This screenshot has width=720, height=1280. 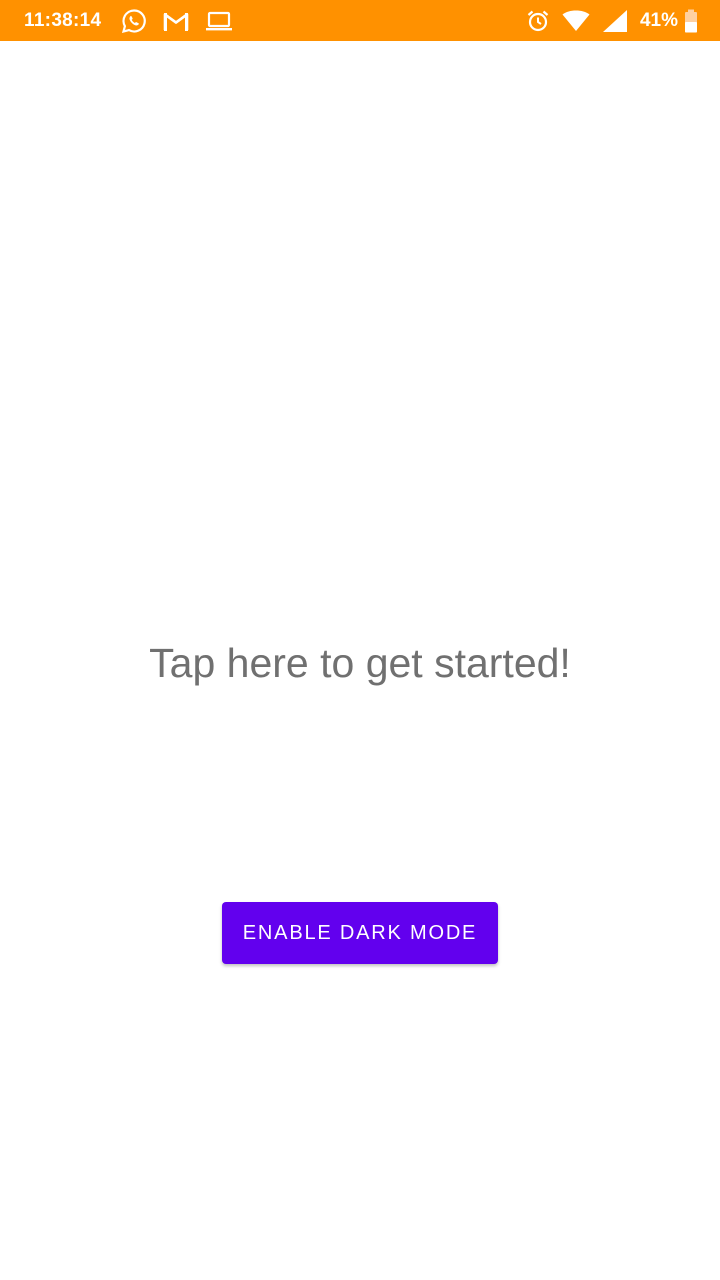 What do you see at coordinates (538, 21) in the screenshot?
I see `alarm-icon` at bounding box center [538, 21].